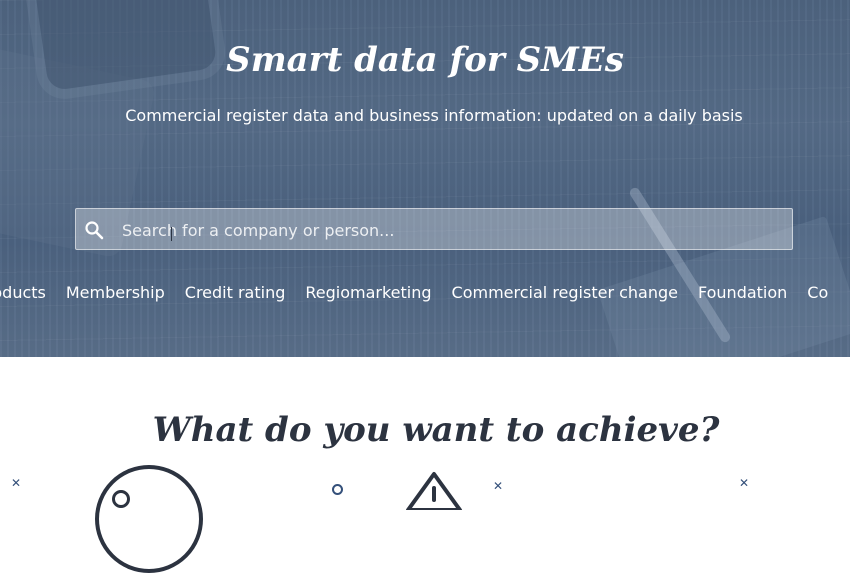 This screenshot has width=850, height=573. I want to click on nav-item-regiomarketing: Regiomarketing, so click(368, 293).